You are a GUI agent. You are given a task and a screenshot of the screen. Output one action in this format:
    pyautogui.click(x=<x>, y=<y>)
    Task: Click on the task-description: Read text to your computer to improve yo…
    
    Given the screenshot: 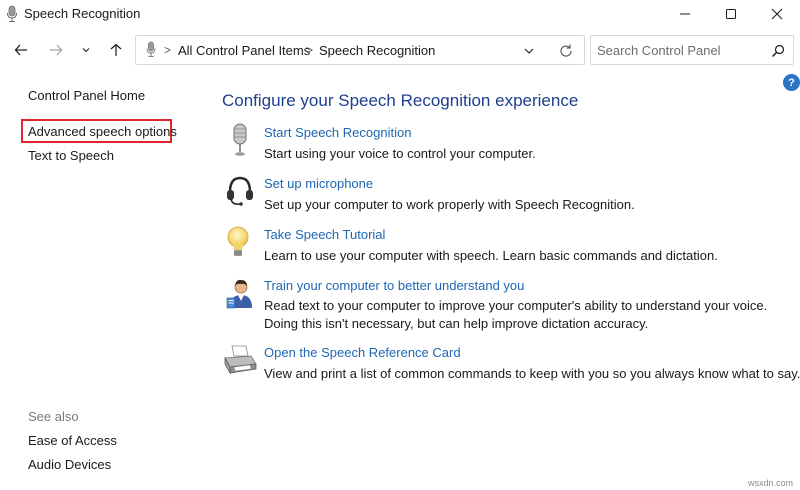 What is the action you would take?
    pyautogui.click(x=516, y=305)
    